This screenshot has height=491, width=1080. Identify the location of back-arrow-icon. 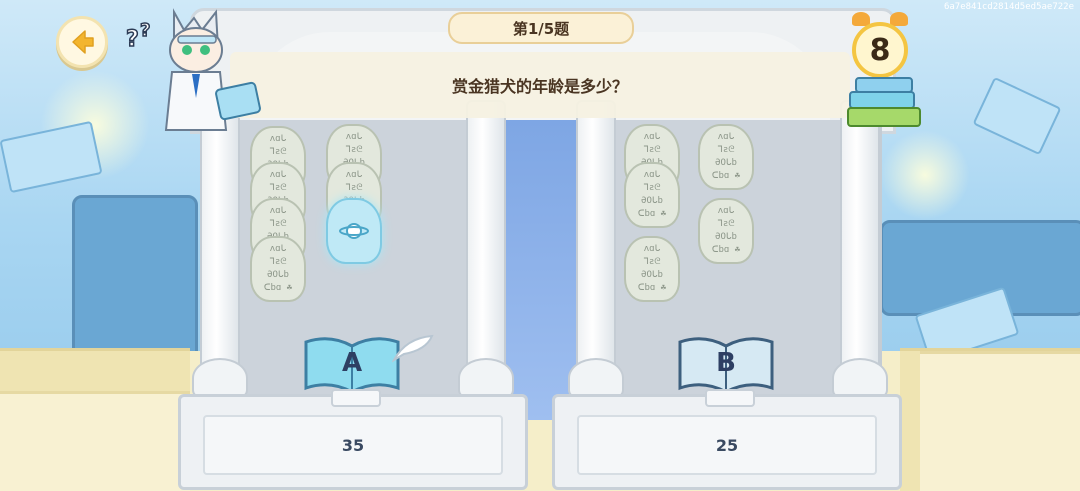
(83, 42).